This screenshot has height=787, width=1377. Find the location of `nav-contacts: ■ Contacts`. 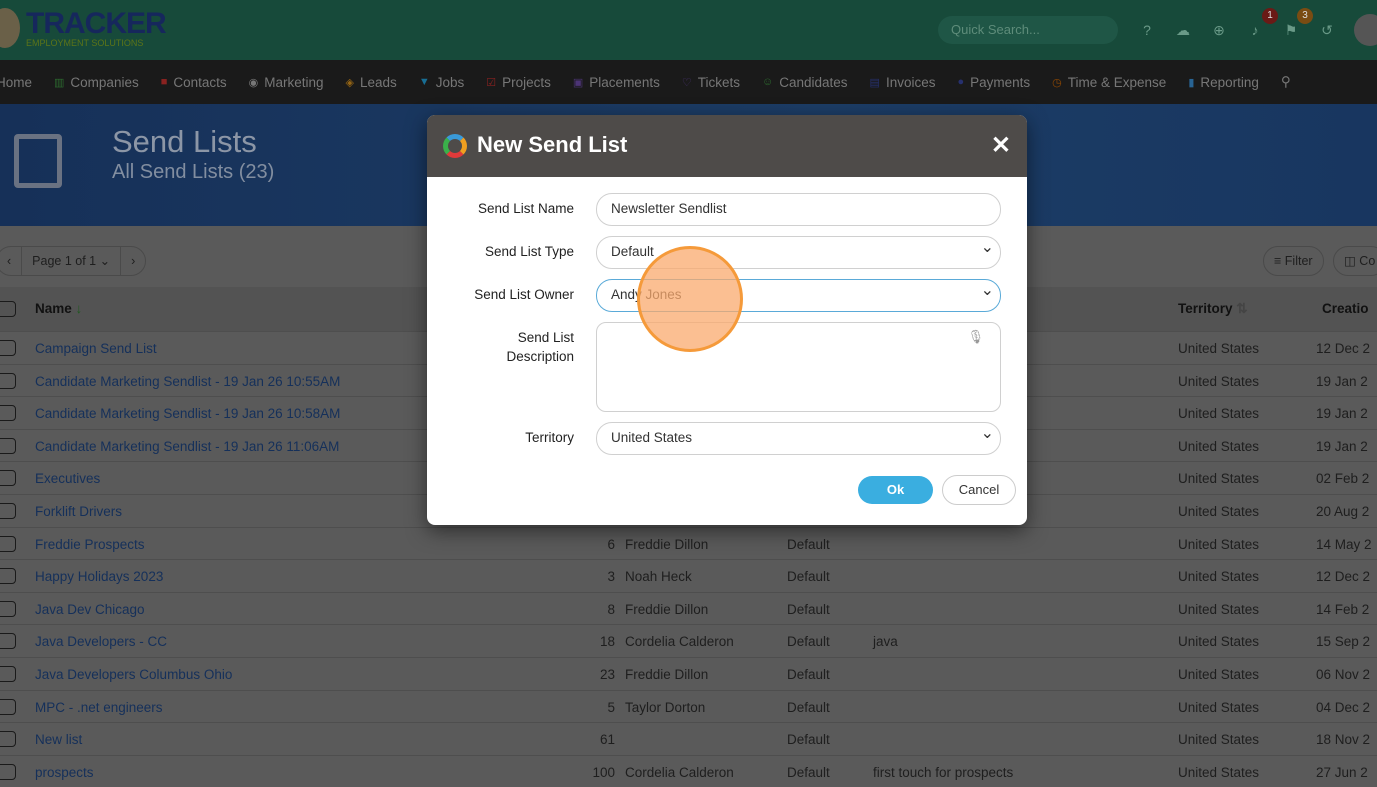

nav-contacts: ■ Contacts is located at coordinates (194, 82).